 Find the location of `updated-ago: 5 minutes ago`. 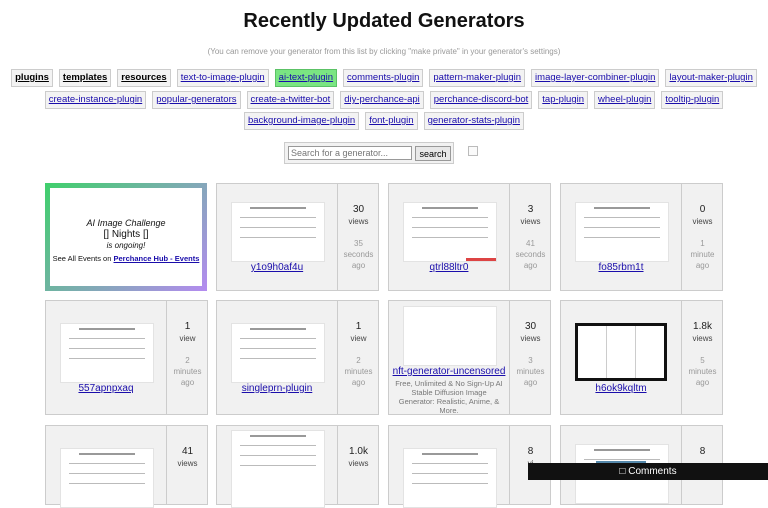

updated-ago: 5 minutes ago is located at coordinates (702, 371).